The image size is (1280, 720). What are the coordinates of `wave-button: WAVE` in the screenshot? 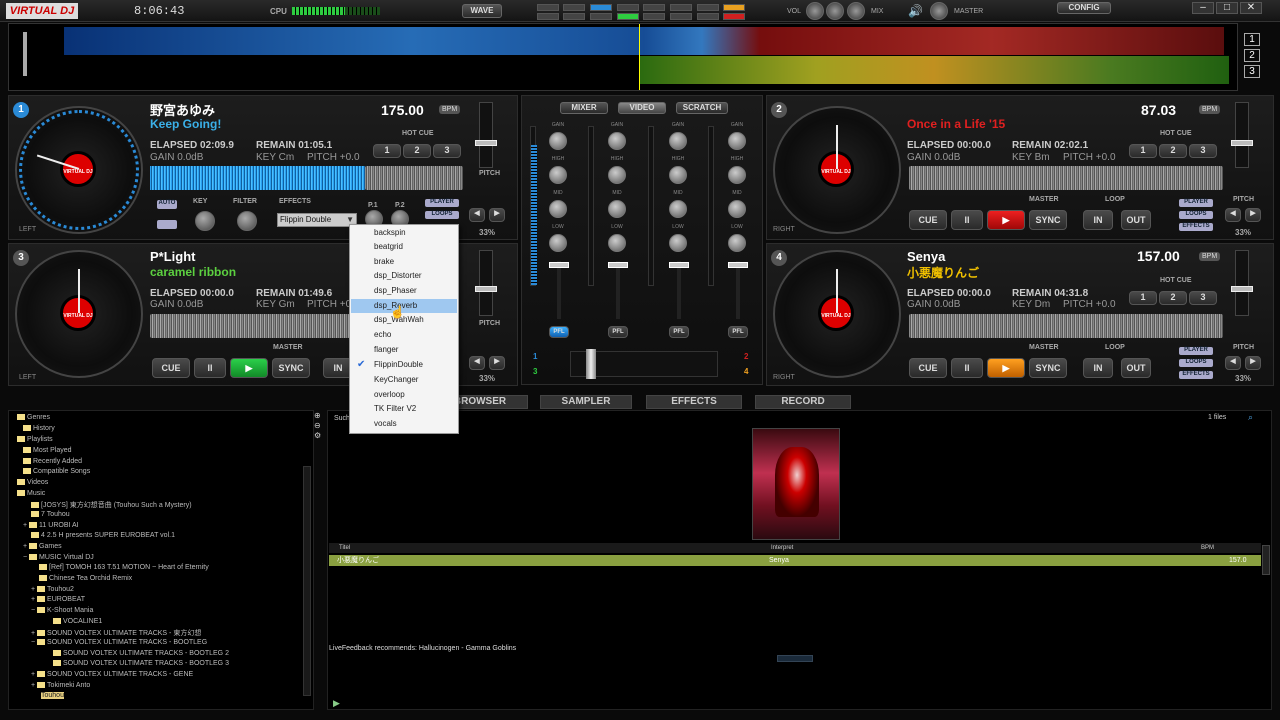 It's located at (482, 11).